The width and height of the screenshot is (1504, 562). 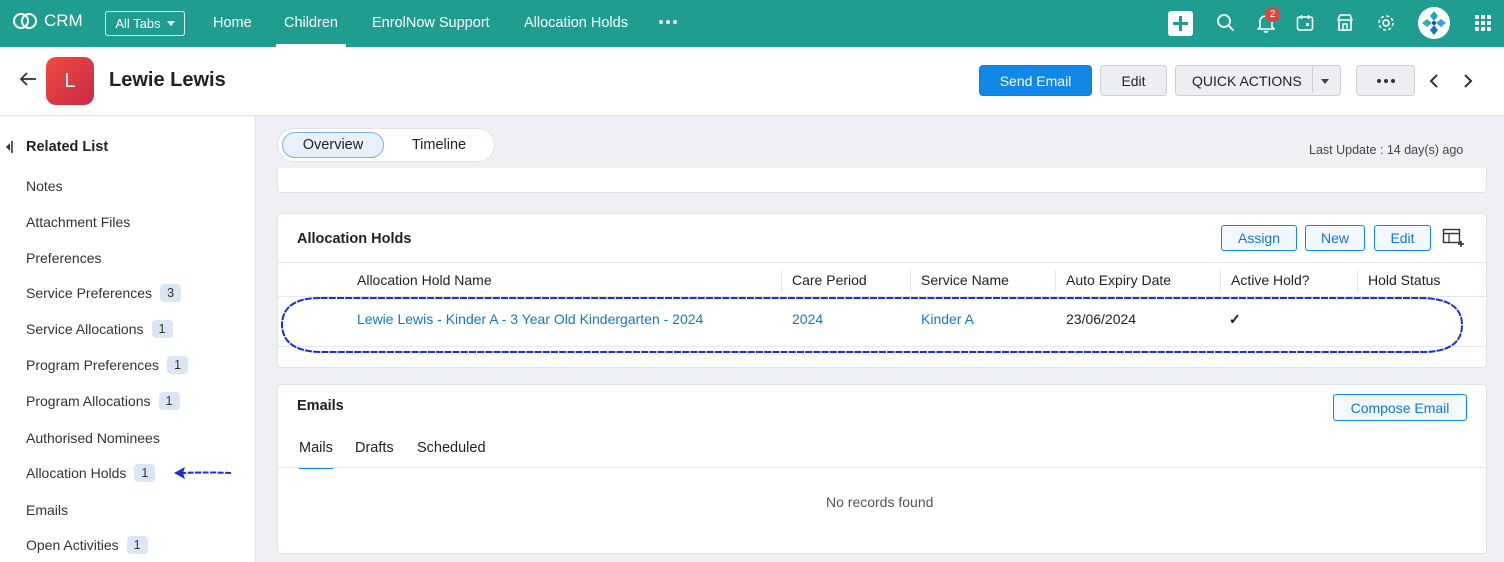 I want to click on all-tabs-dropdown: All Tabs, so click(x=145, y=23).